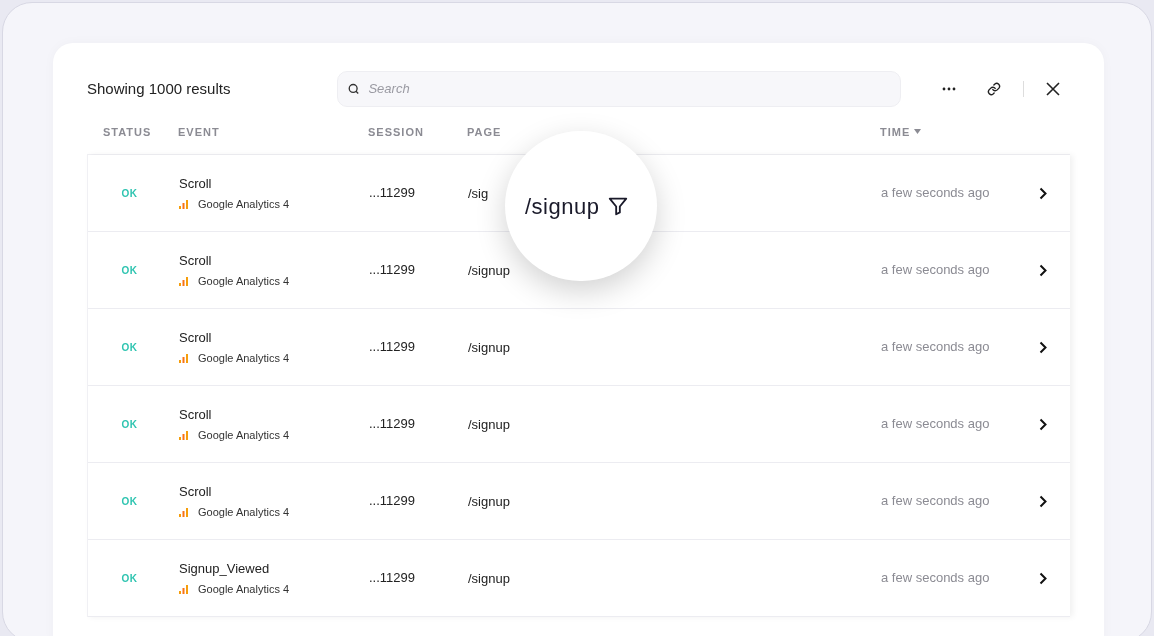  What do you see at coordinates (159, 88) in the screenshot?
I see `results-count: Showing 1000 results` at bounding box center [159, 88].